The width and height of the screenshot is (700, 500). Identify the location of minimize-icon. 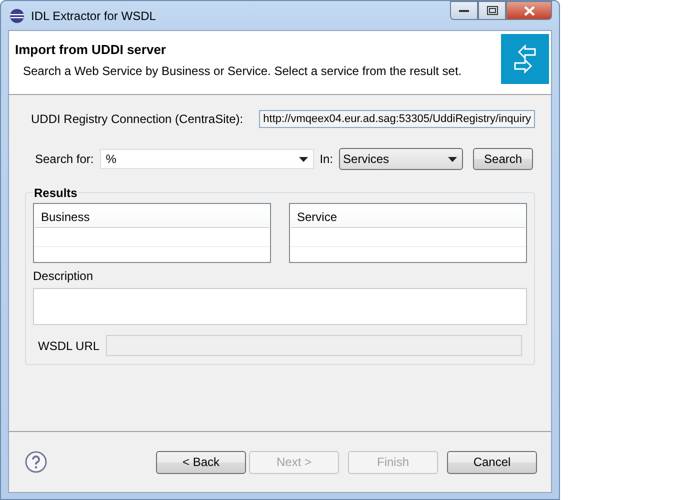
(464, 10).